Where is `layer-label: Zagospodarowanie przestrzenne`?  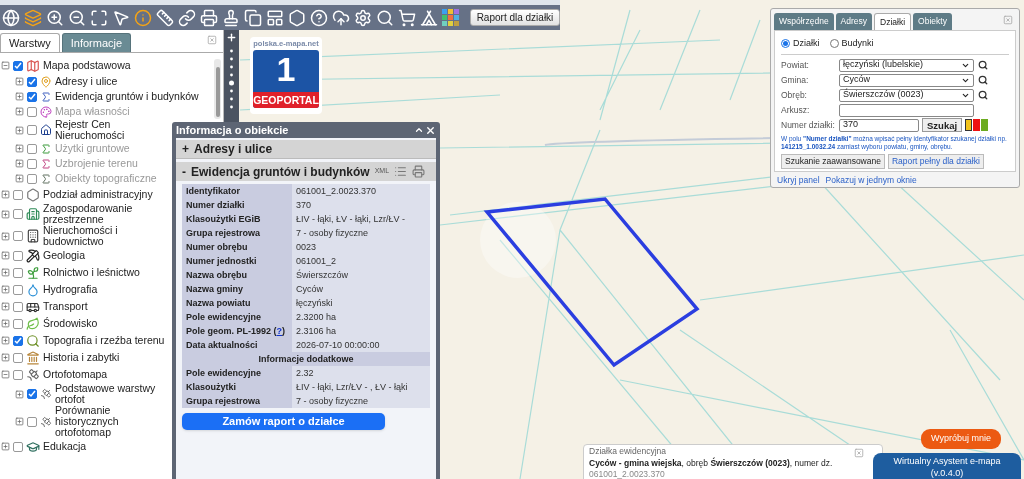
layer-label: Zagospodarowanie przestrzenne is located at coordinates (107, 214).